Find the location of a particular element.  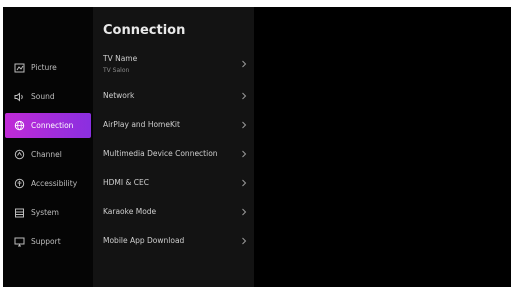

sidebar-item-accessibility: Accessibility is located at coordinates (48, 183).